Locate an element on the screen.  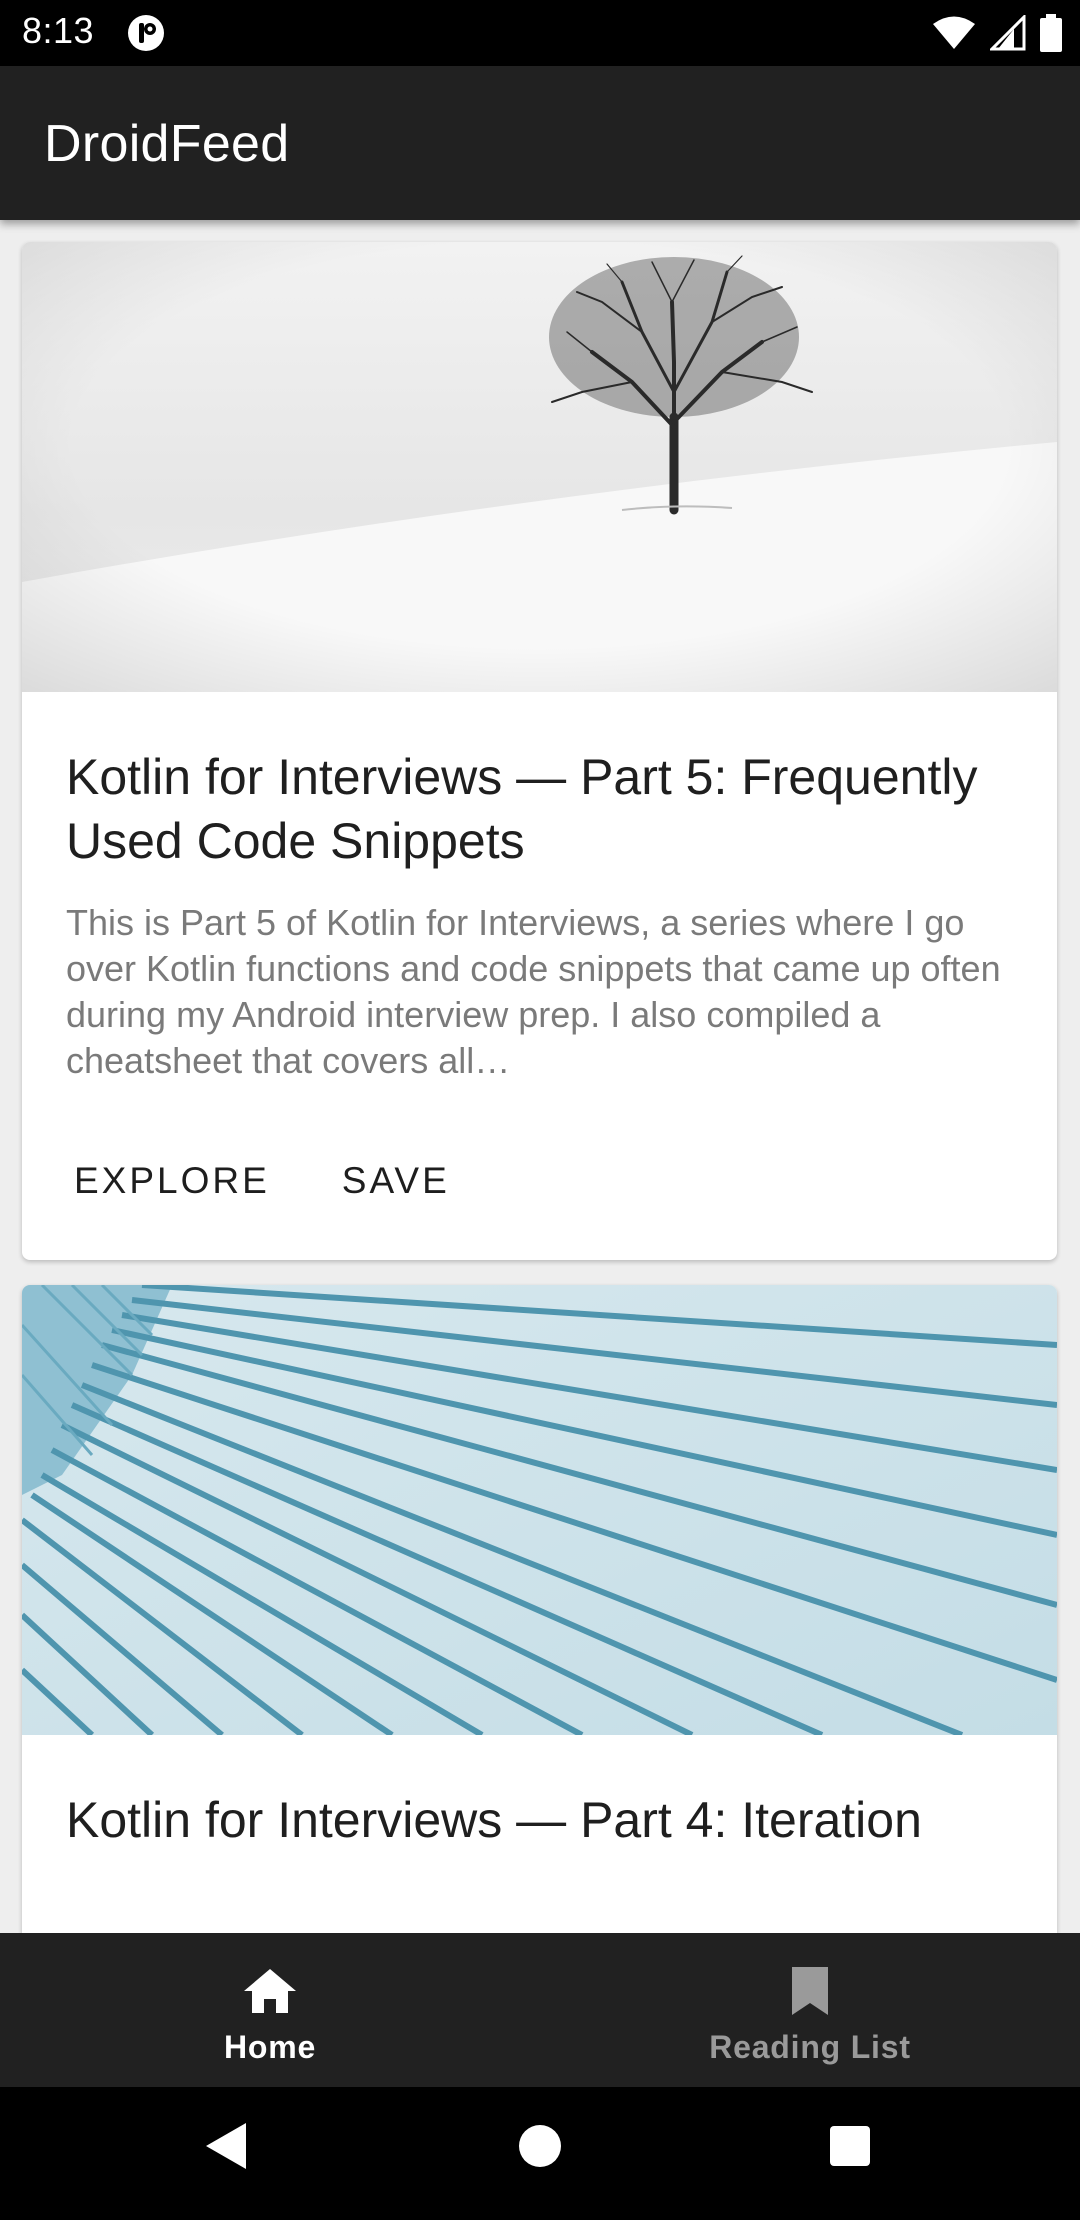
system-navigation-bar is located at coordinates (540, 2153).